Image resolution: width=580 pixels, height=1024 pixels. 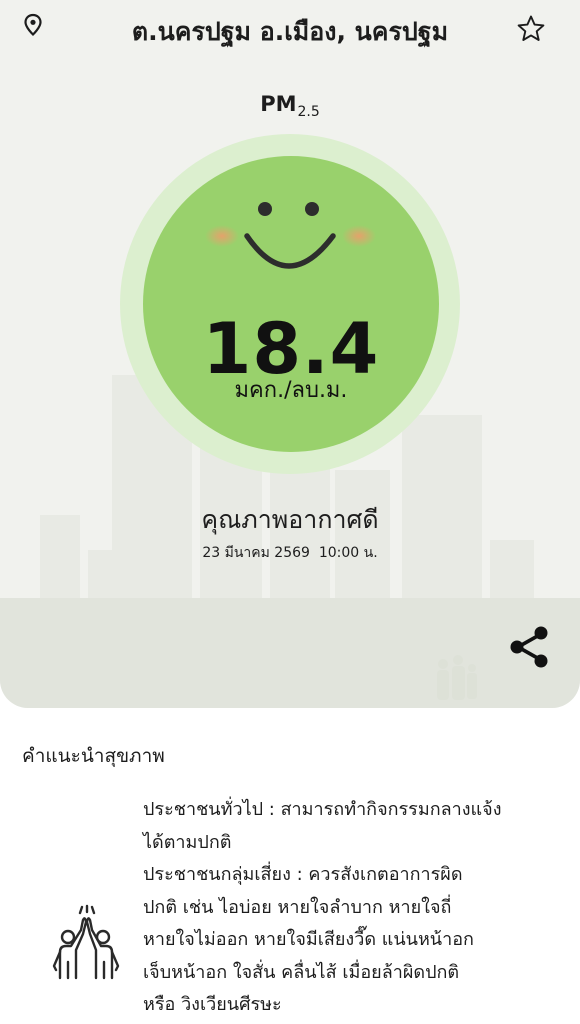 I want to click on health-advice-title: คำแนะนำสุขภาพ, so click(x=93, y=756).